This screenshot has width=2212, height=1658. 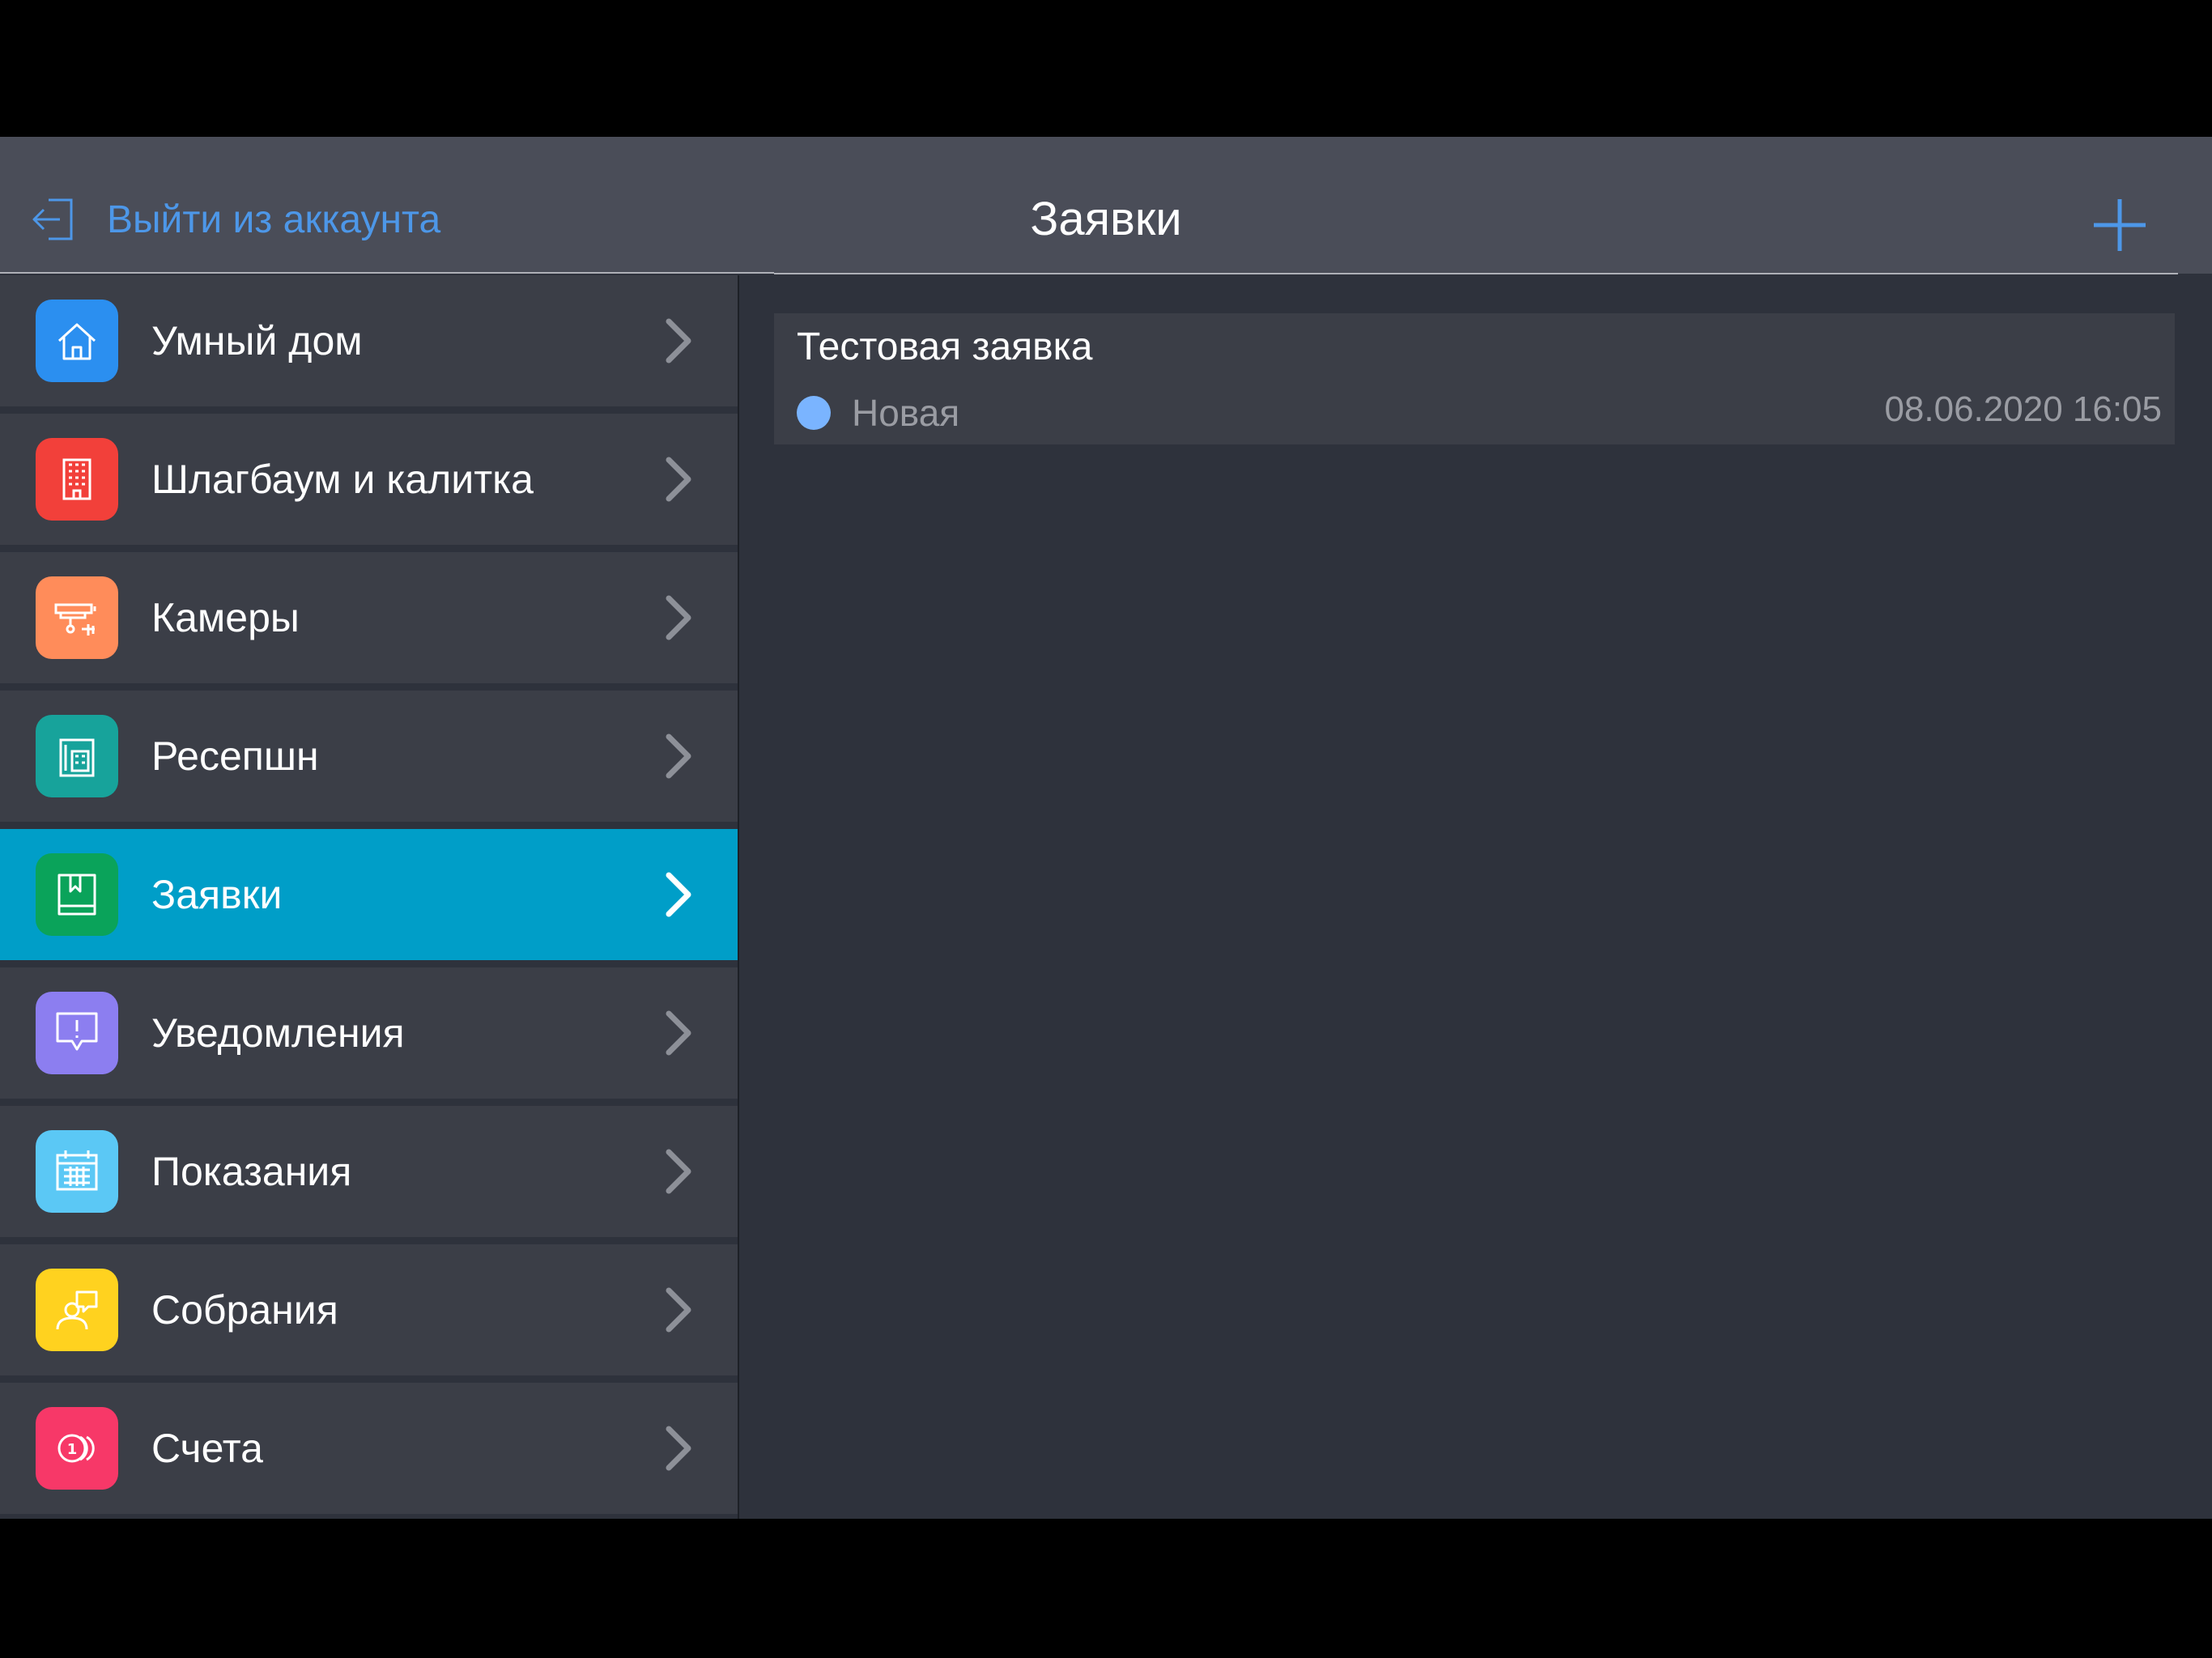 What do you see at coordinates (369, 340) in the screenshot?
I see `sidebar-item-1: Умный дом` at bounding box center [369, 340].